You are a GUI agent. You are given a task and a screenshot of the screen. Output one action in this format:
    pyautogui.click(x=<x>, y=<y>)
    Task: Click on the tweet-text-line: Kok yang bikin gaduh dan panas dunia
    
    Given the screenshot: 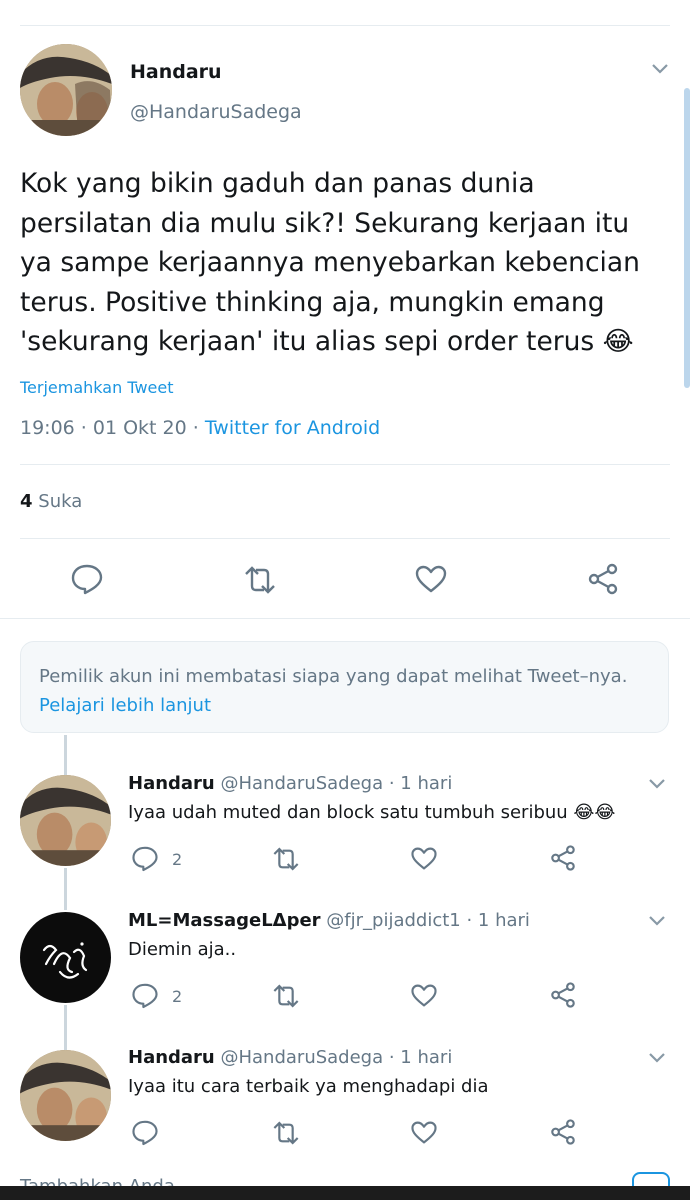 What is the action you would take?
    pyautogui.click(x=277, y=183)
    